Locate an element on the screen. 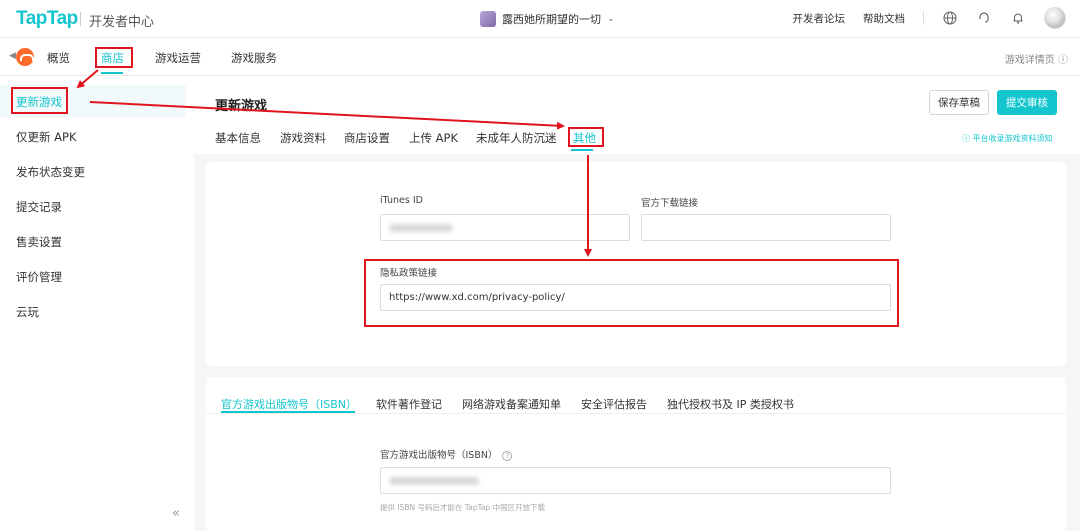 This screenshot has height=531, width=1080. annotation-box-store is located at coordinates (114, 57).